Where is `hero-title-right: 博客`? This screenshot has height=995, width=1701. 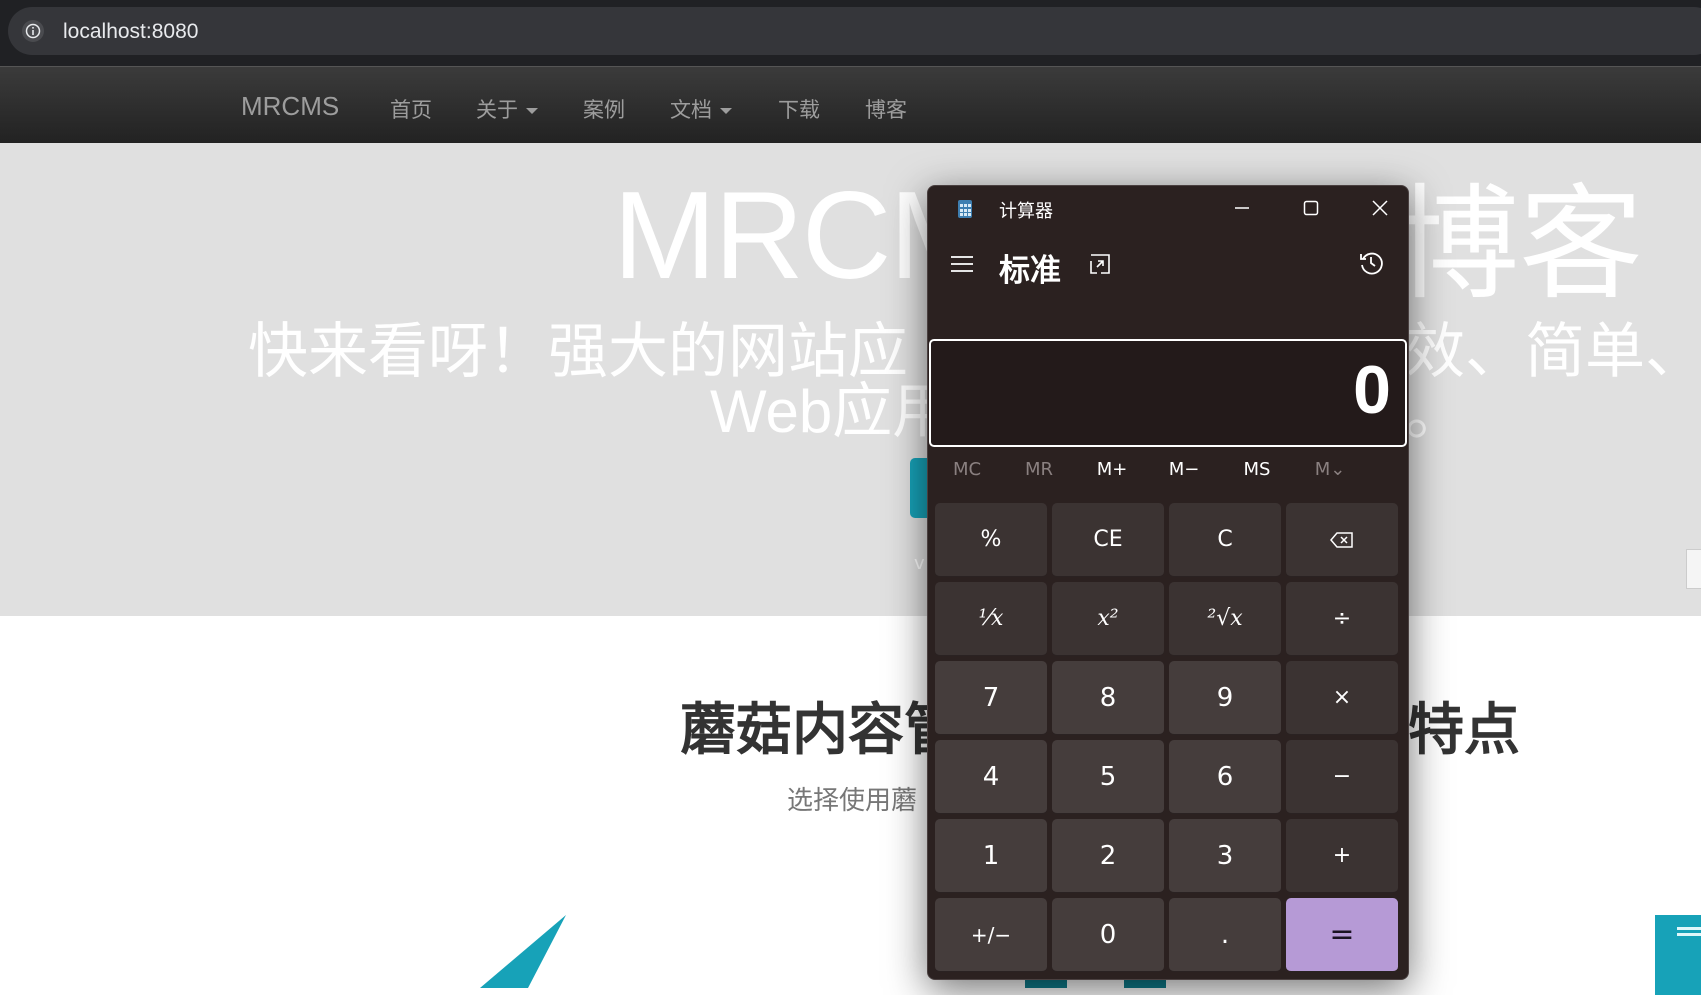 hero-title-right: 博客 is located at coordinates (1519, 245).